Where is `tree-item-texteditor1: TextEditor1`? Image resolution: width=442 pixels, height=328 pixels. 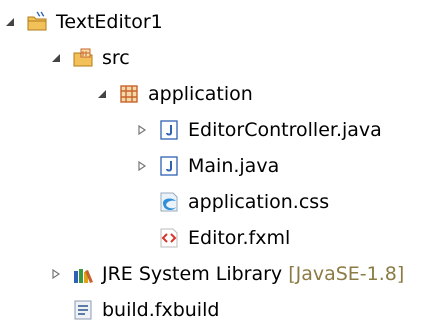
tree-item-texteditor1: TextEditor1 is located at coordinates (81, 22).